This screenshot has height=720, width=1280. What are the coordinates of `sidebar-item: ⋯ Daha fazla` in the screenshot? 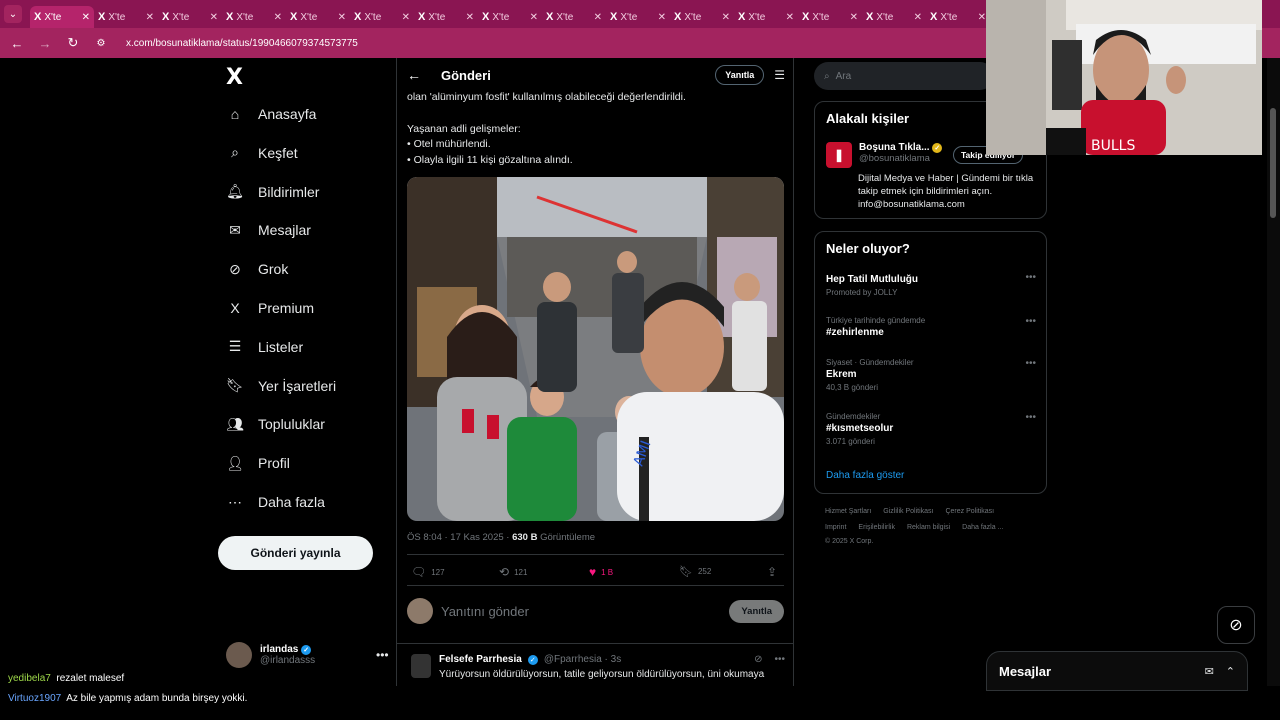 It's located at (275, 502).